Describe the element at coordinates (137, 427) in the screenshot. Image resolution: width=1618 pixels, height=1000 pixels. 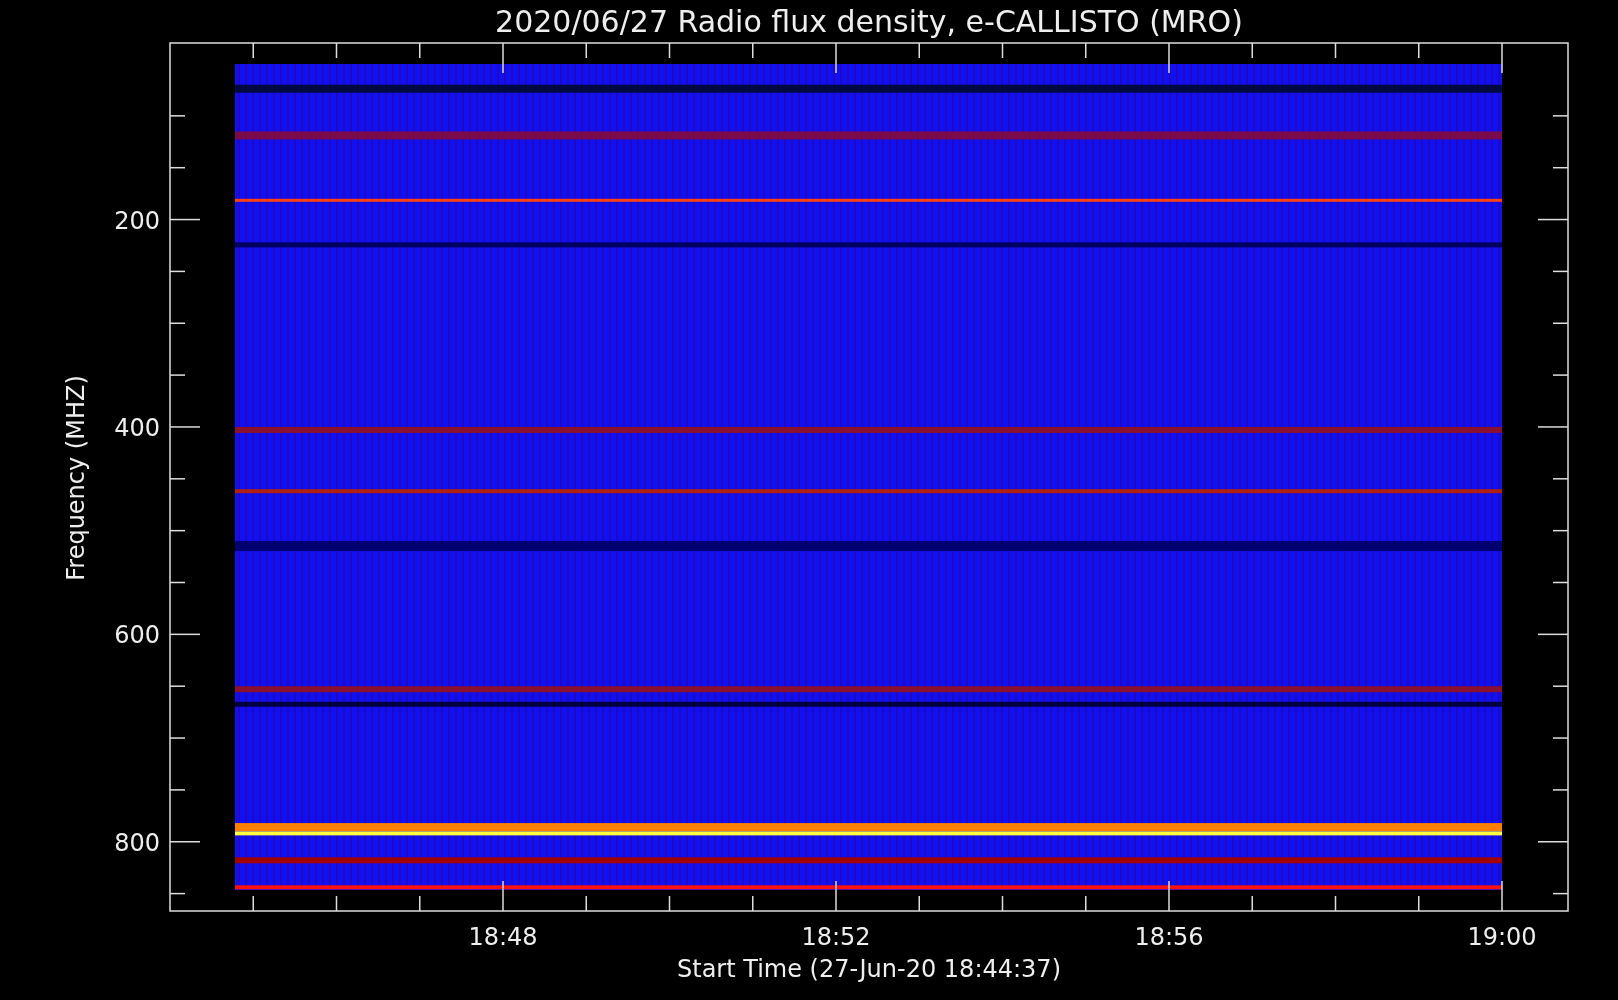
I see `tick-label: 400` at that location.